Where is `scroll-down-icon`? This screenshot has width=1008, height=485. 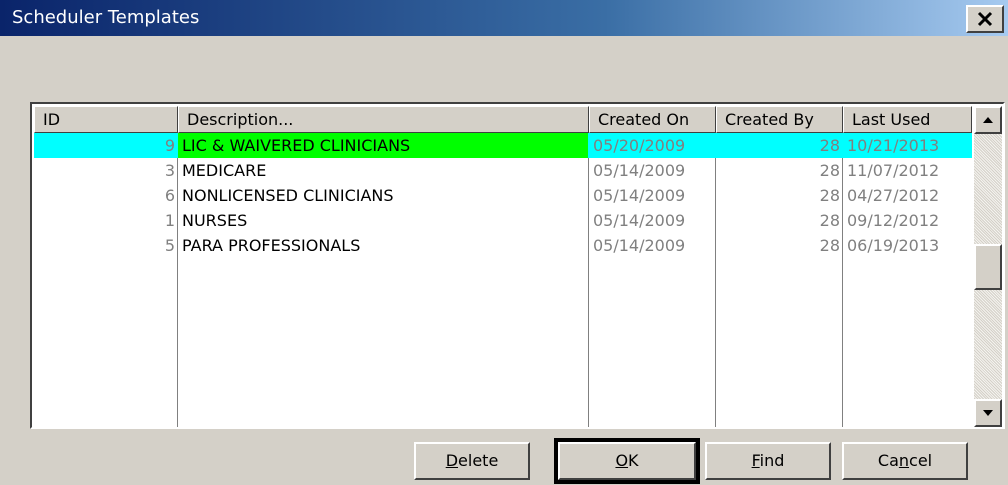
scroll-down-icon is located at coordinates (988, 413).